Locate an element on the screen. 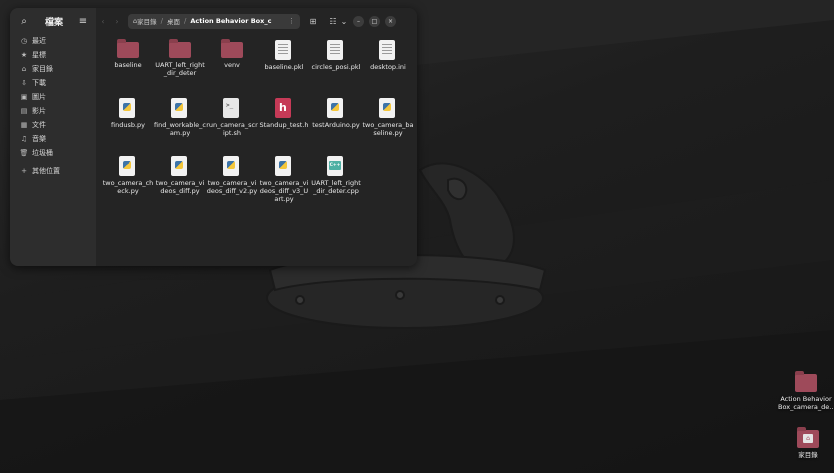 The width and height of the screenshot is (834, 473). file-name: two_camera_videos_diff_v2.py is located at coordinates (232, 187).